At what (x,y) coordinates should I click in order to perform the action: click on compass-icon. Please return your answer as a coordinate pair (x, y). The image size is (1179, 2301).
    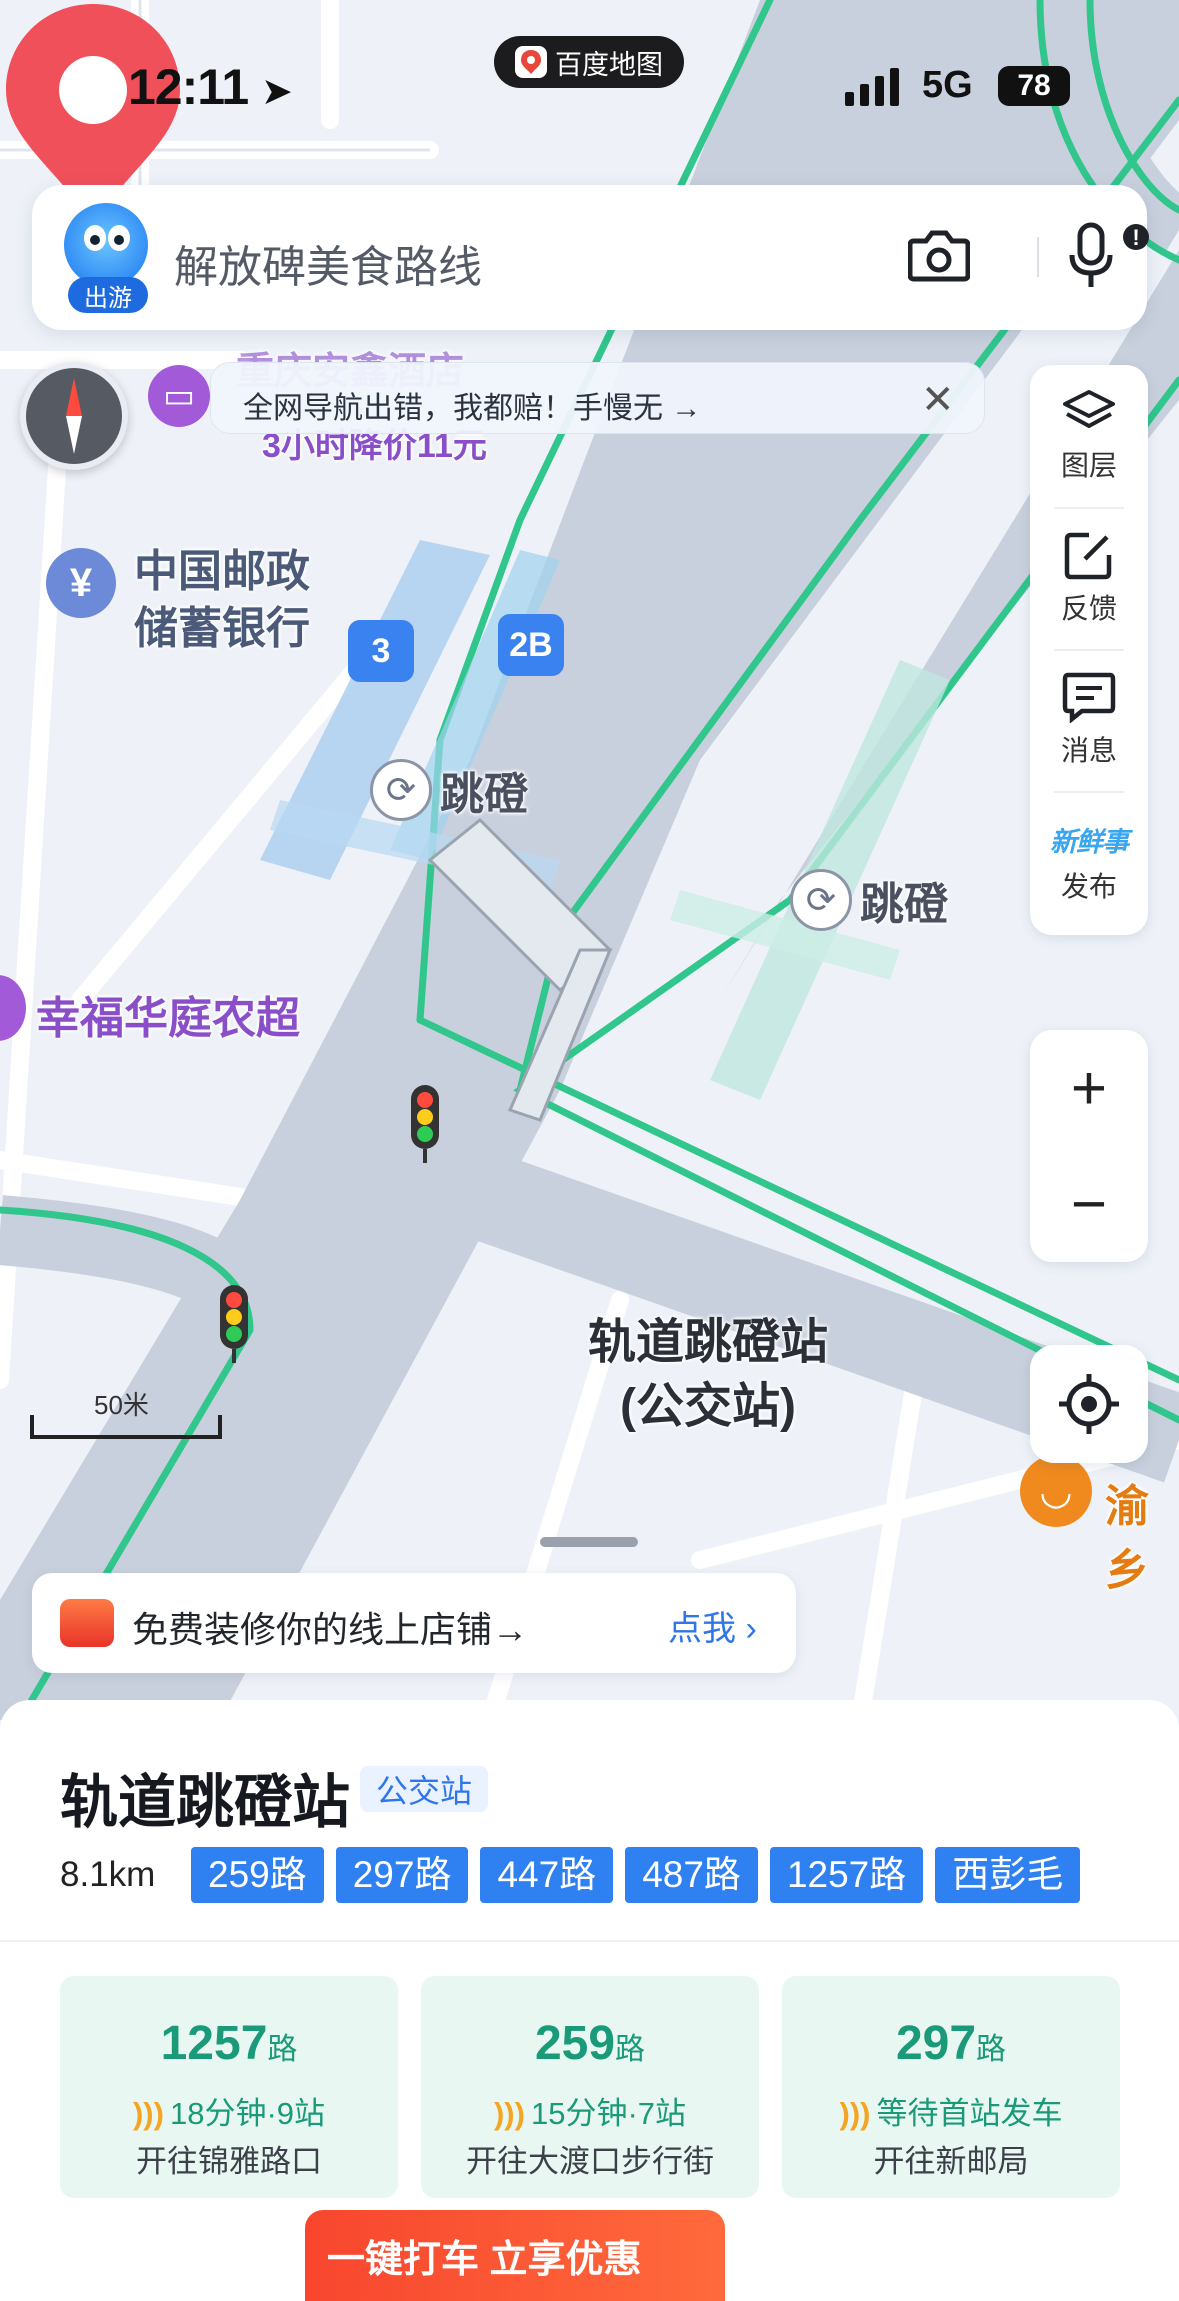
    Looking at the image, I should click on (74, 416).